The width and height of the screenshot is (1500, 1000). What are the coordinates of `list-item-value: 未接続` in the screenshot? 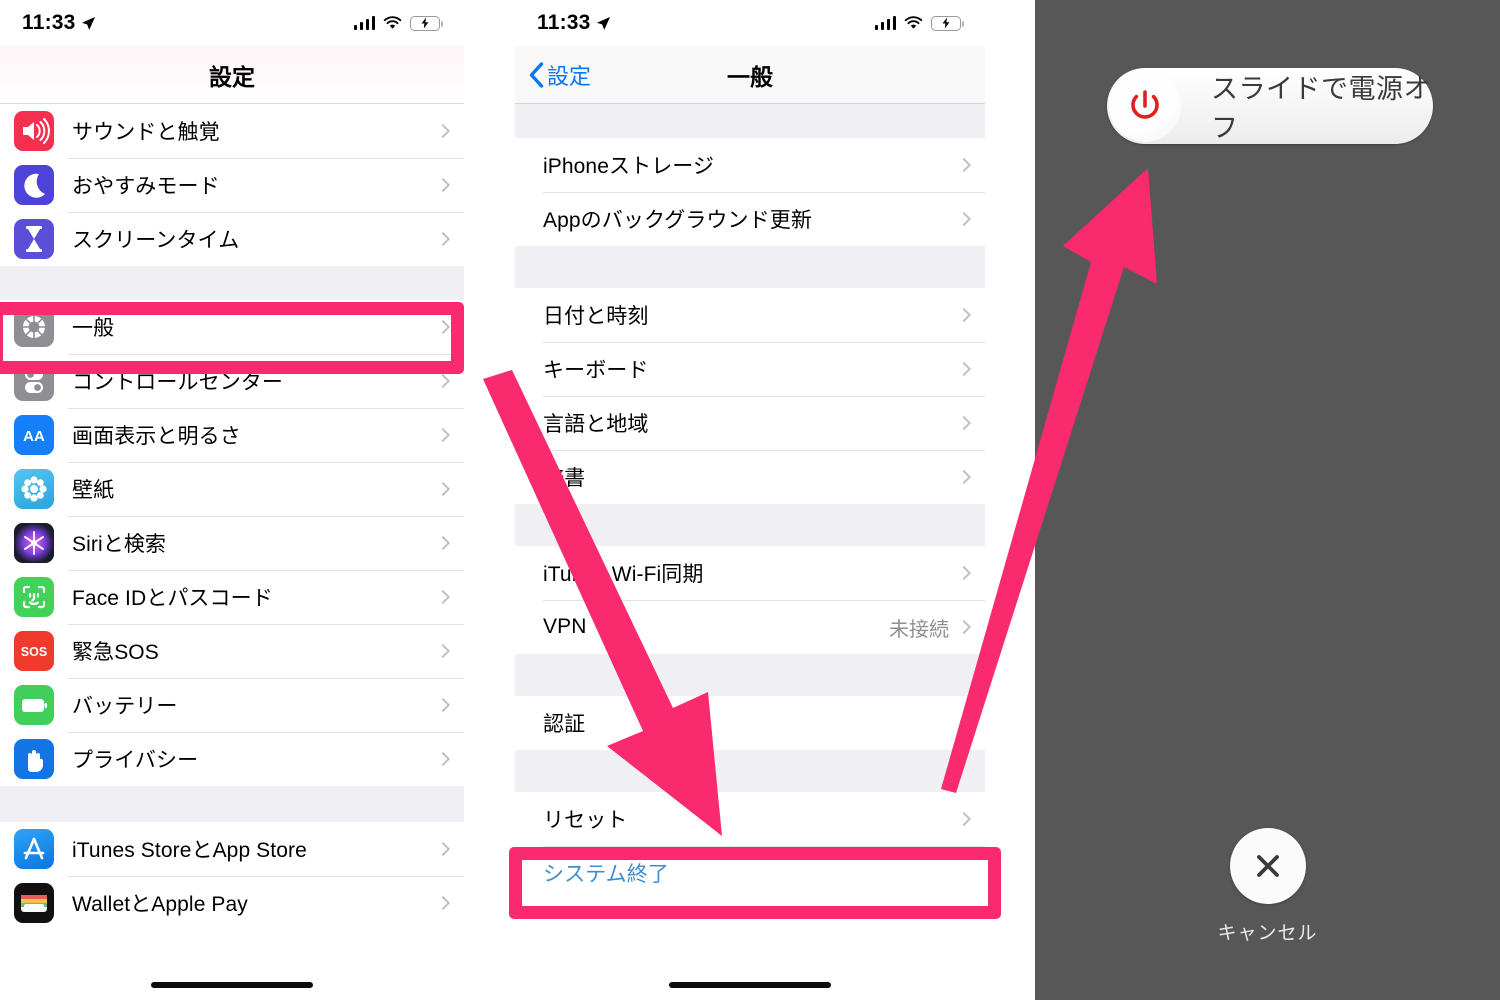 It's located at (919, 629).